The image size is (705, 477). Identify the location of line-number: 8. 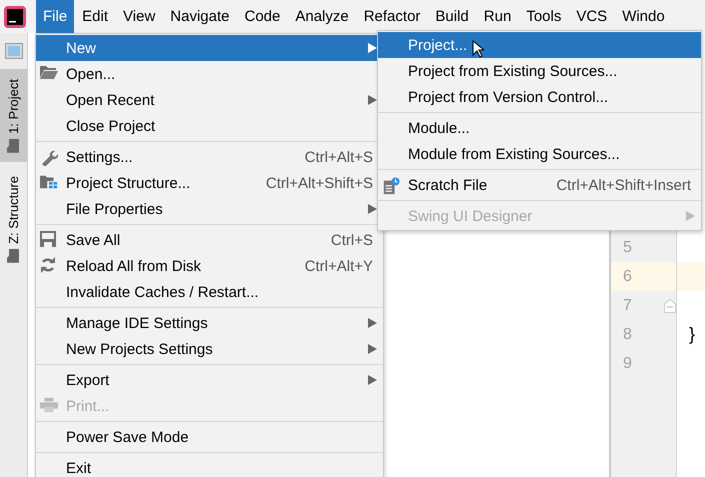
(627, 335).